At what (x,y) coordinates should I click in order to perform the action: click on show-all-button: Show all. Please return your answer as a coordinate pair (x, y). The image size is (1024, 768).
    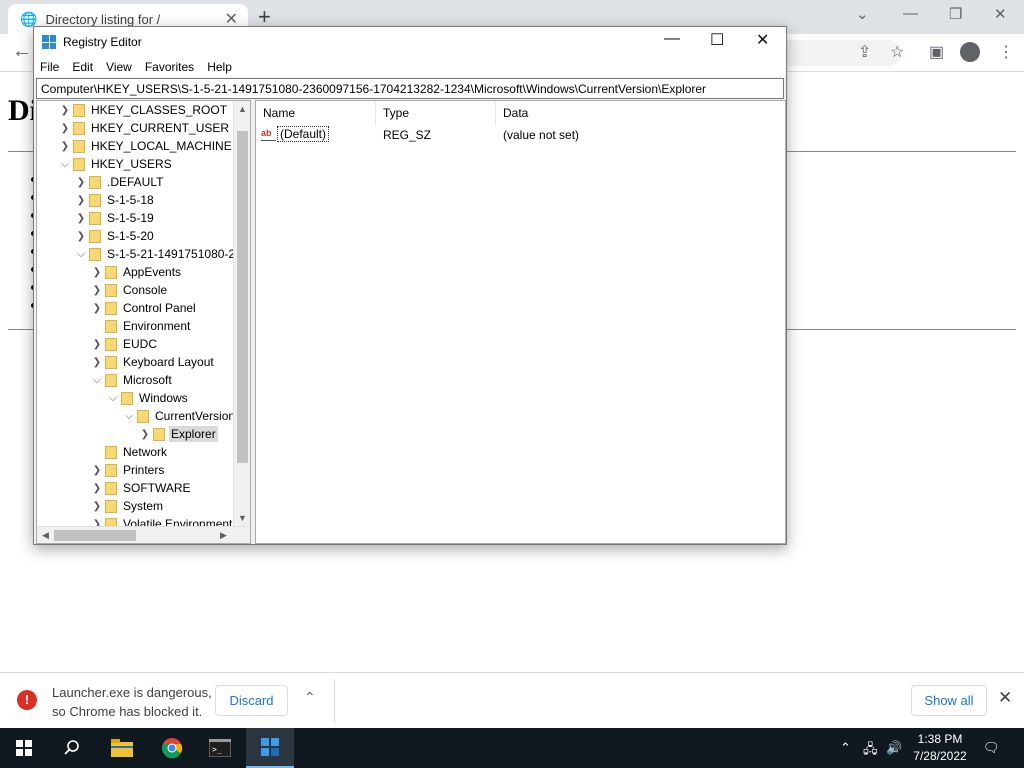
    Looking at the image, I should click on (949, 700).